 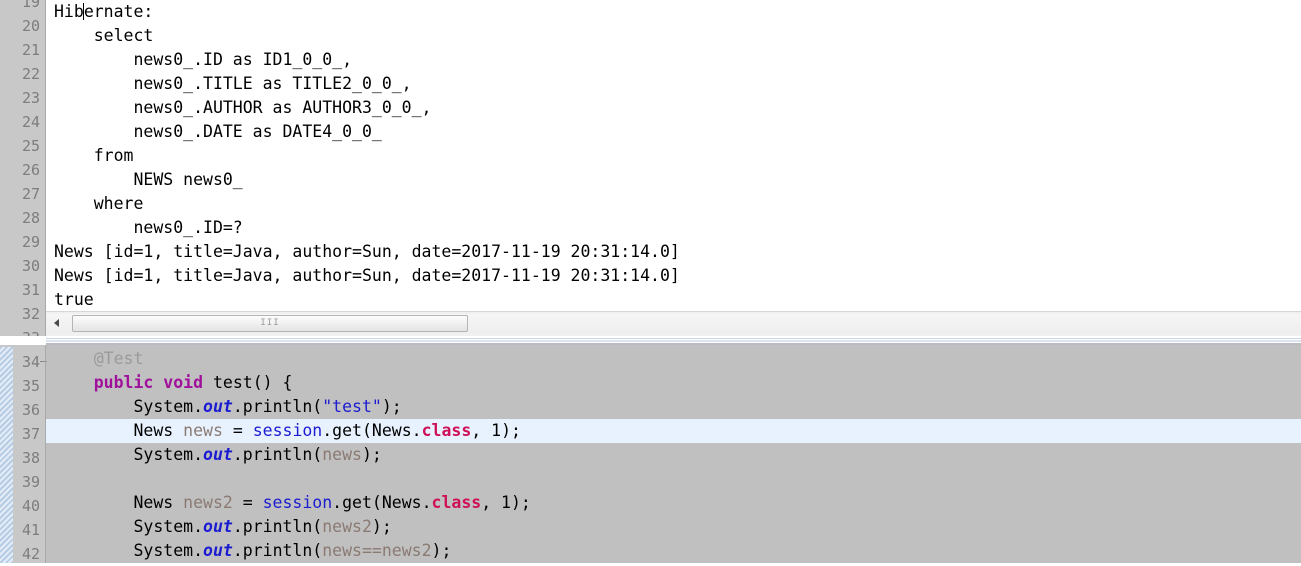 What do you see at coordinates (218, 131) in the screenshot?
I see `code-token: news0_.DATE as DATE4_0_0_` at bounding box center [218, 131].